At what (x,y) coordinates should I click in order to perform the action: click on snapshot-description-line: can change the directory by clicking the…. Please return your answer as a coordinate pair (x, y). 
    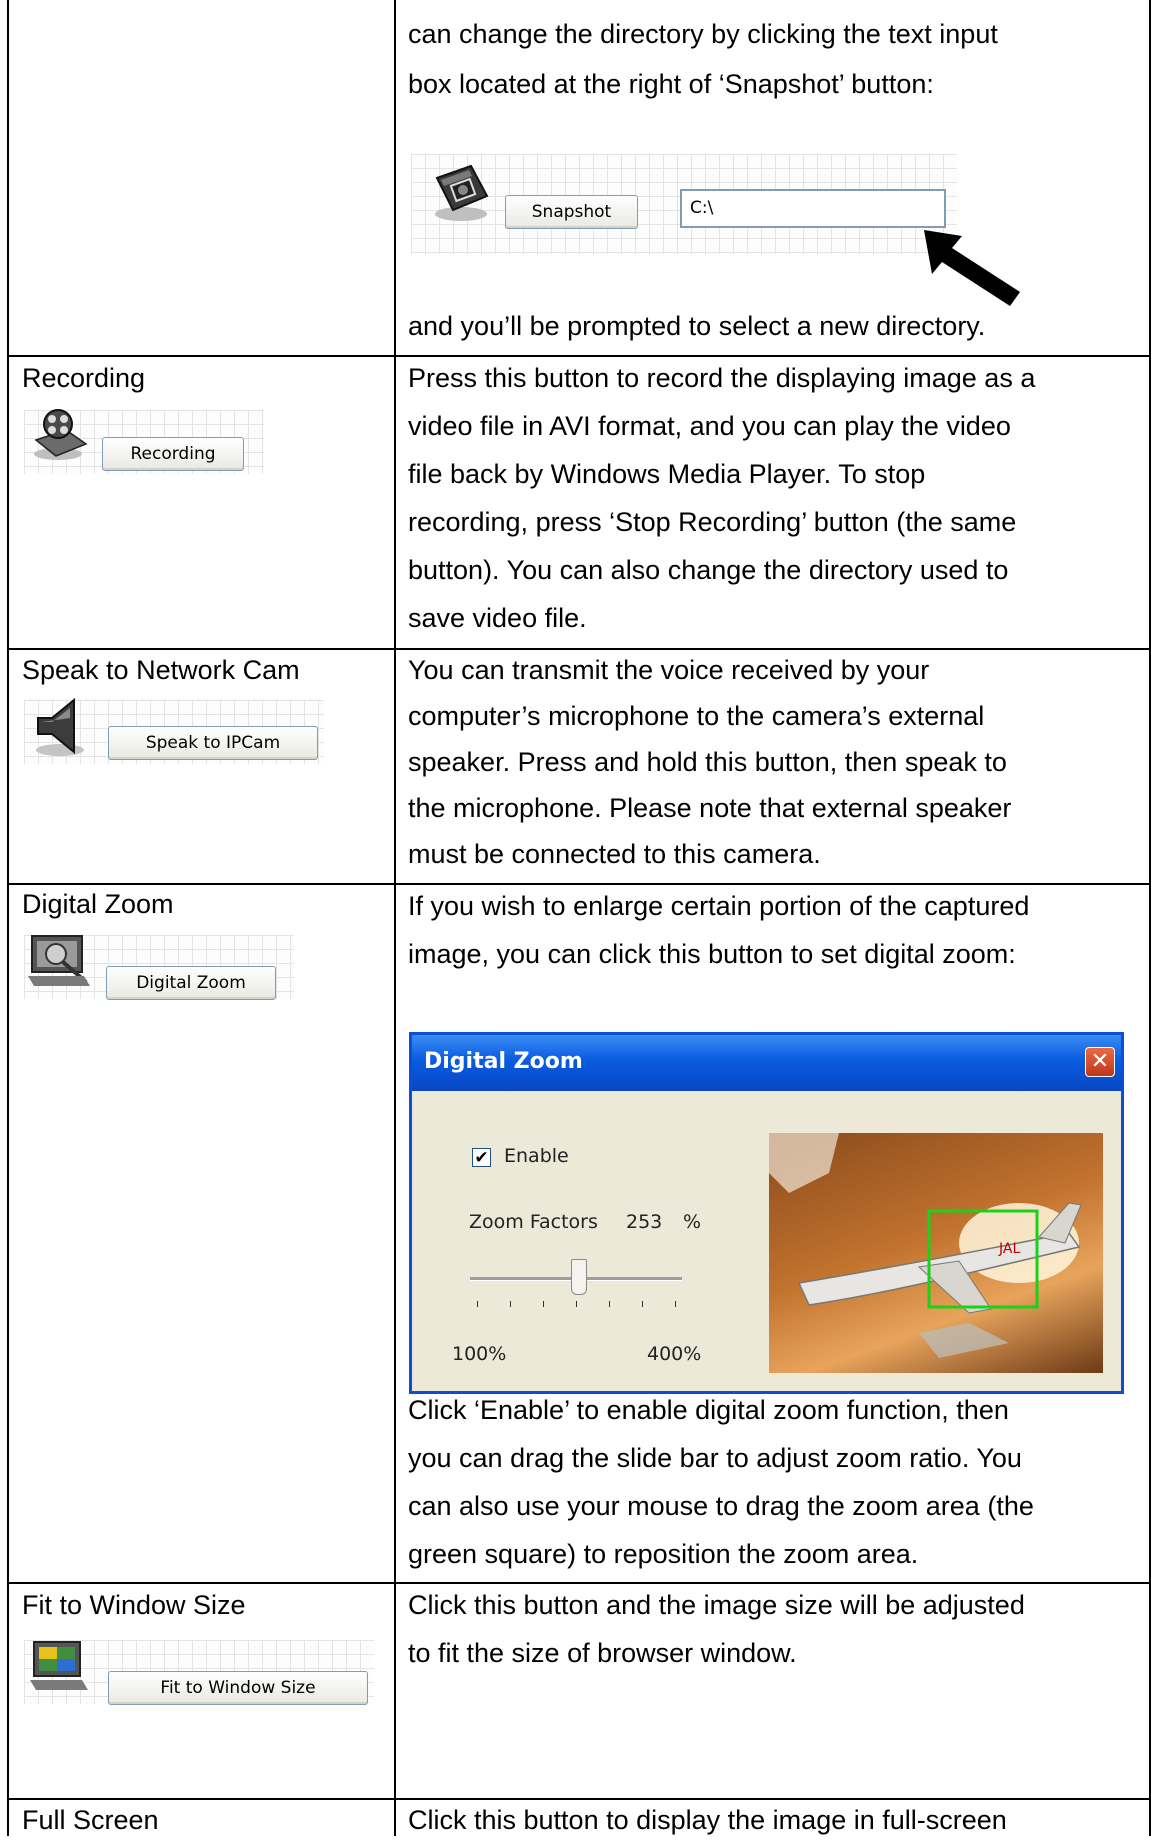
    Looking at the image, I should click on (703, 34).